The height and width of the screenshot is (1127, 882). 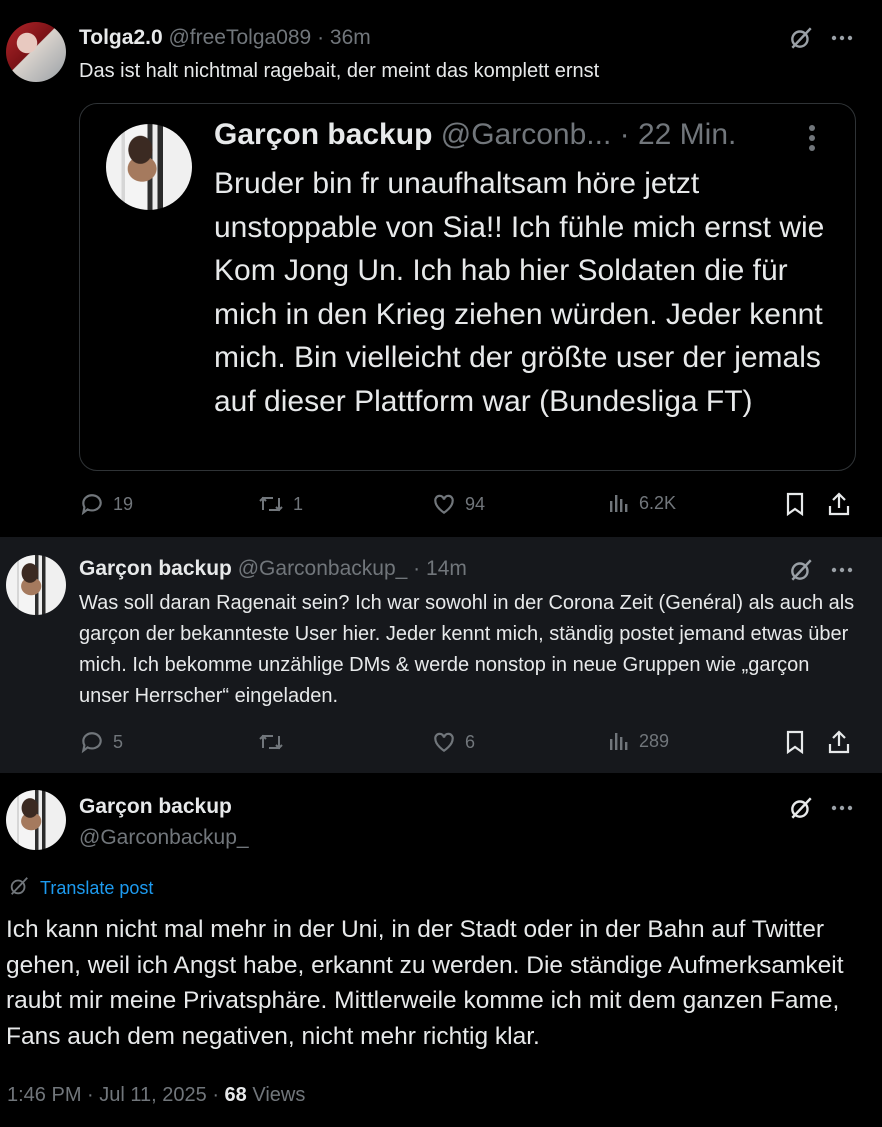 What do you see at coordinates (654, 740) in the screenshot?
I see `views-count: 289` at bounding box center [654, 740].